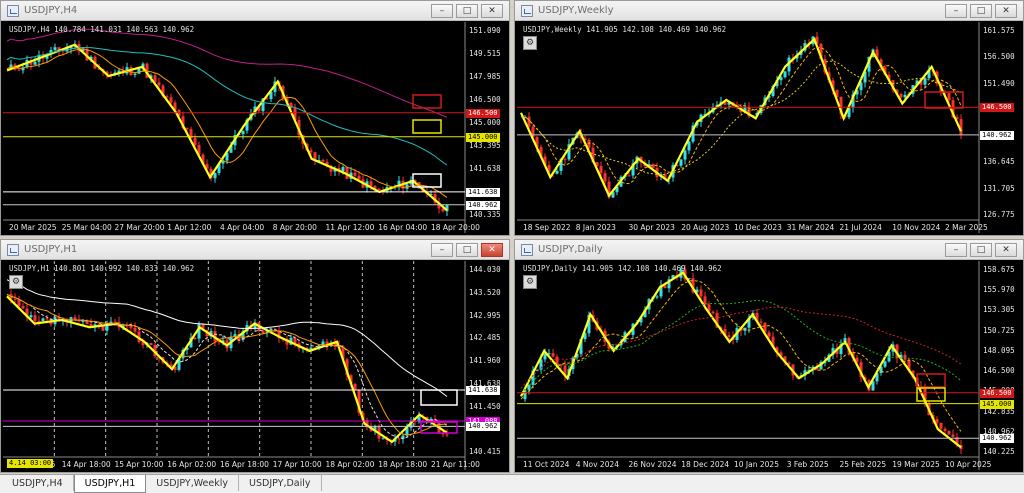  I want to click on time-axis-label: 2 Mar 2025, so click(966, 227).